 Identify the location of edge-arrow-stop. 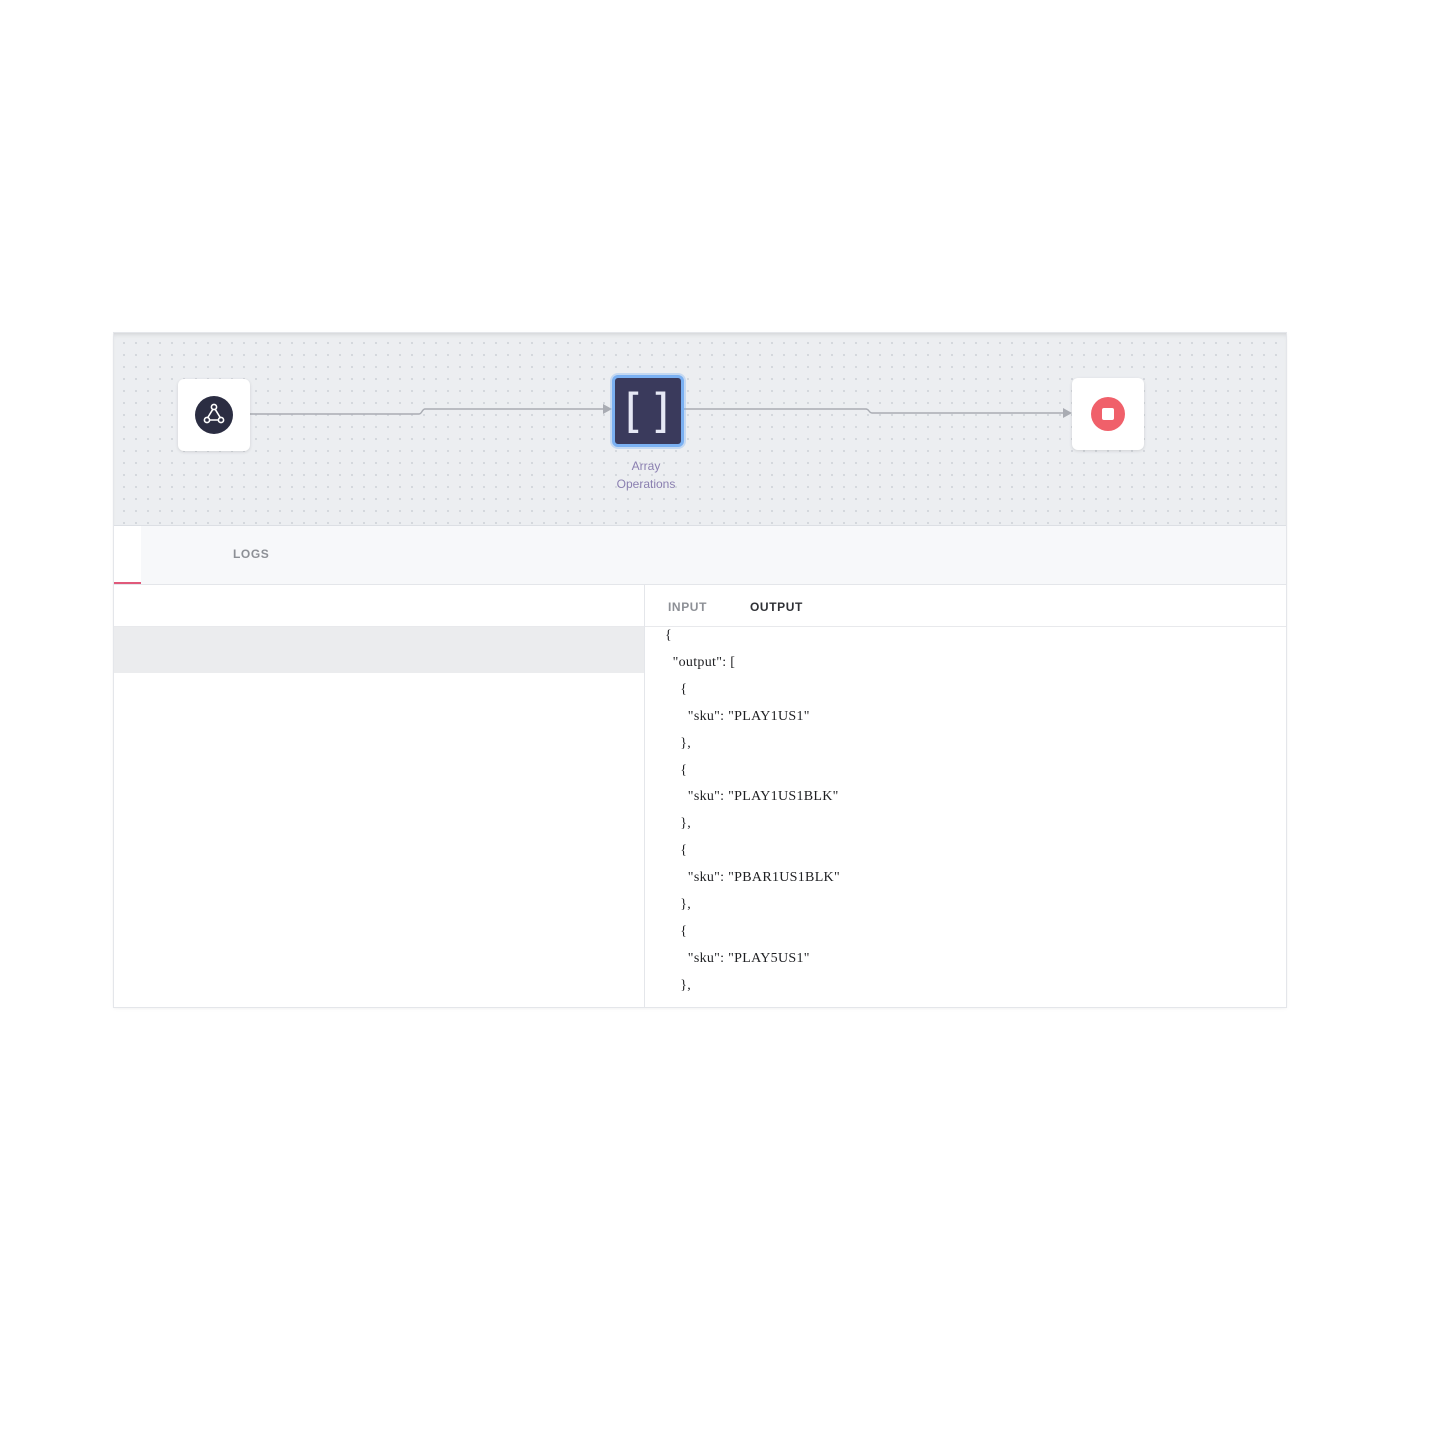
(1067, 413).